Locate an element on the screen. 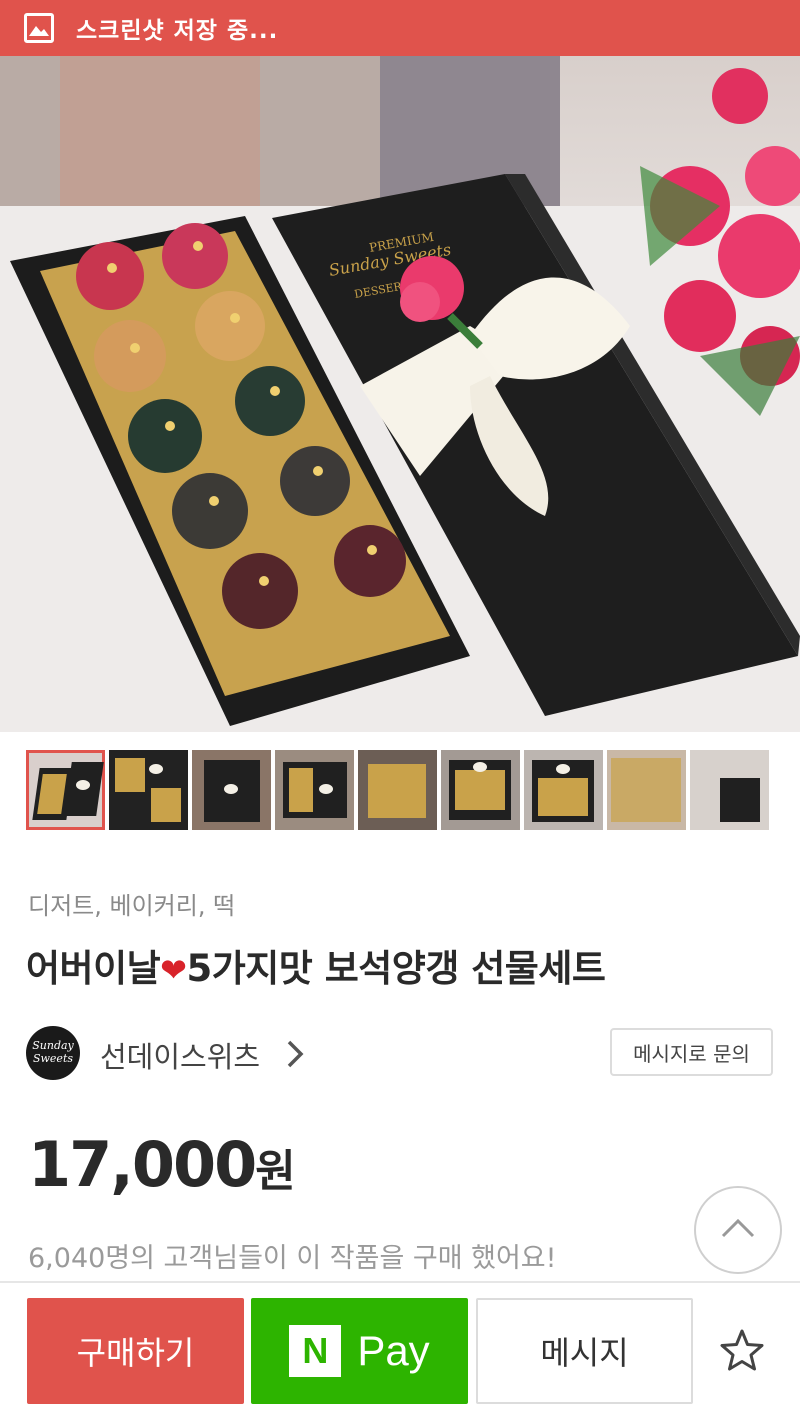  message-button: 메시지 is located at coordinates (584, 1351).